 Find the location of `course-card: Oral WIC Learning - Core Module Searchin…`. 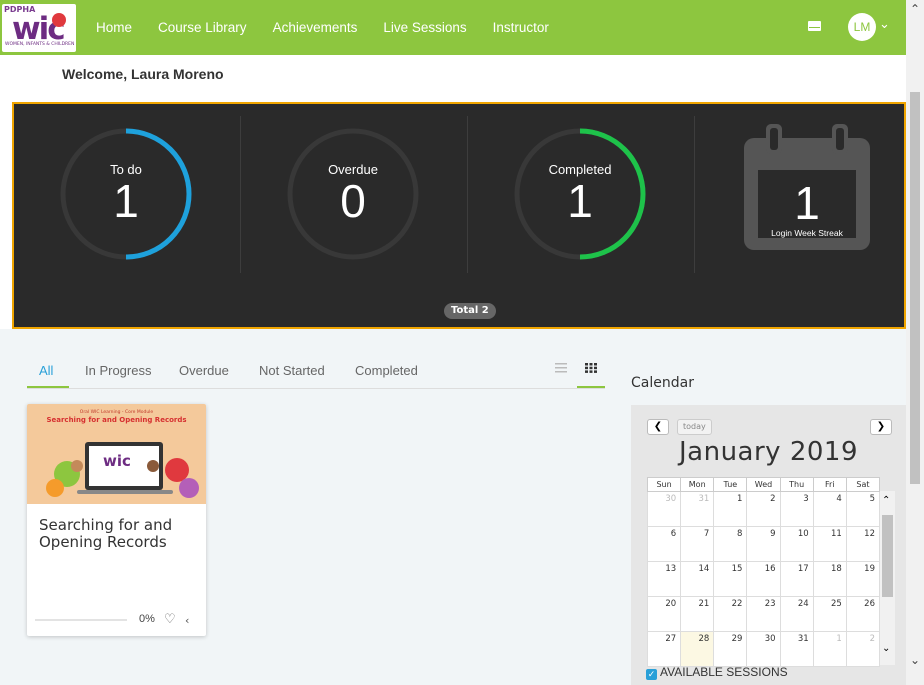

course-card: Oral WIC Learning - Core Module Searchin… is located at coordinates (116, 520).